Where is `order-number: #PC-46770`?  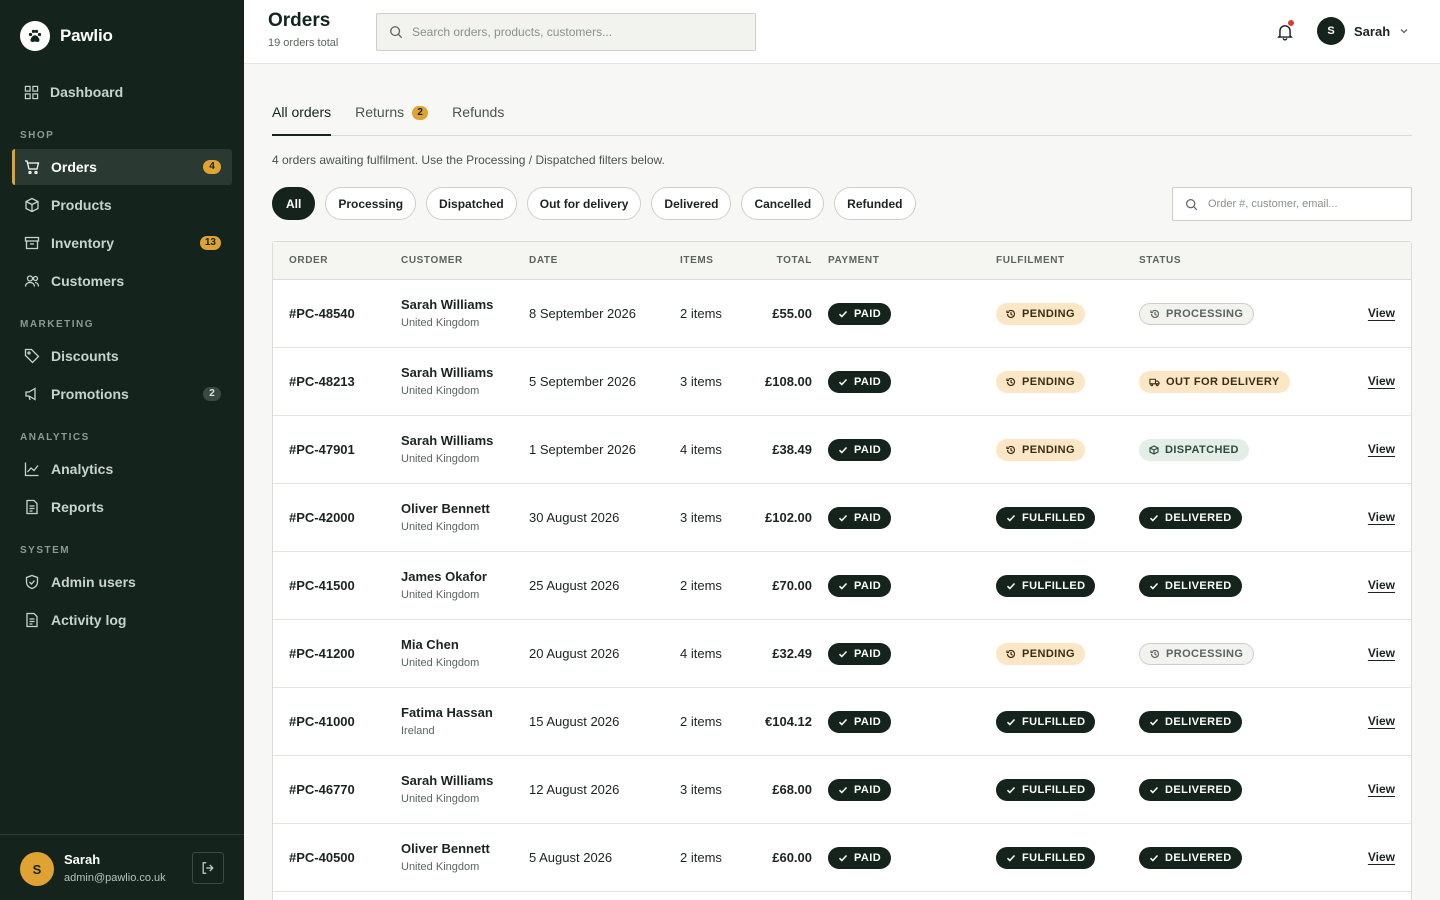
order-number: #PC-46770 is located at coordinates (322, 789).